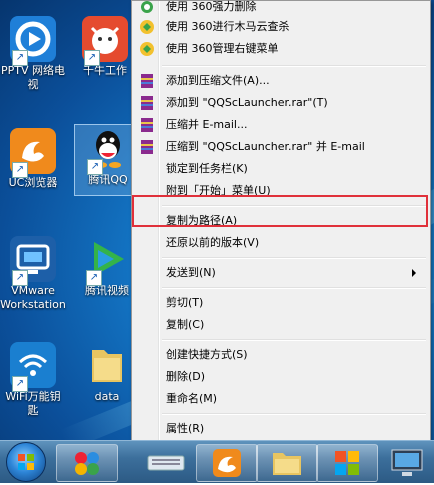  I want to click on app-tiles-icon, so click(347, 463).